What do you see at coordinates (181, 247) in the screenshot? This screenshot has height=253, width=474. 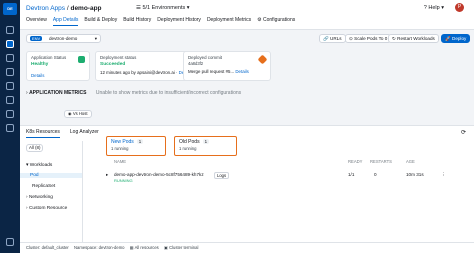 I see `cluster-terminal-link: ▣ Cluster terminal` at bounding box center [181, 247].